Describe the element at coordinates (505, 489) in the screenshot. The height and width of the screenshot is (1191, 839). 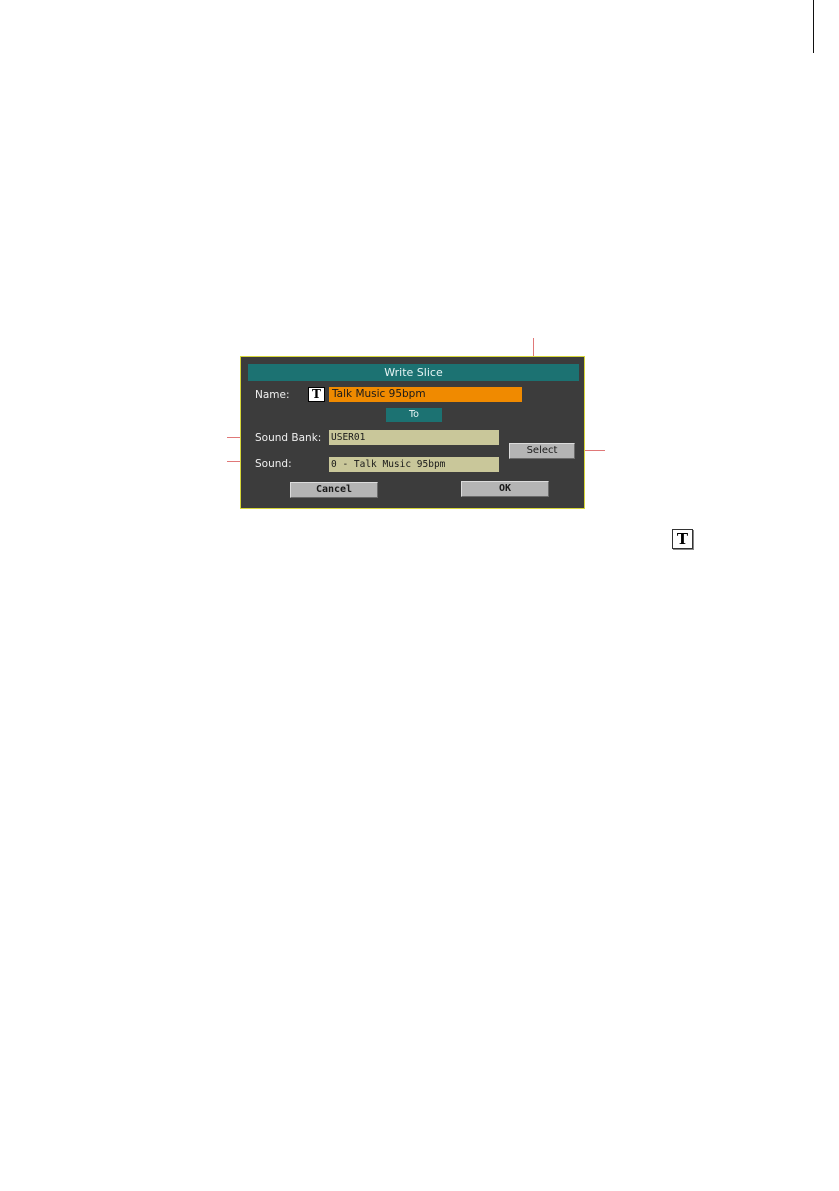
I see `ok-button: OK` at that location.